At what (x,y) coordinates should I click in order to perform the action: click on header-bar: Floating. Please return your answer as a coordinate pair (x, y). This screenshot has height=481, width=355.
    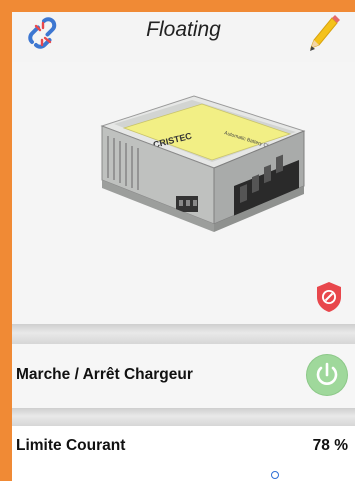
    Looking at the image, I should click on (183, 37).